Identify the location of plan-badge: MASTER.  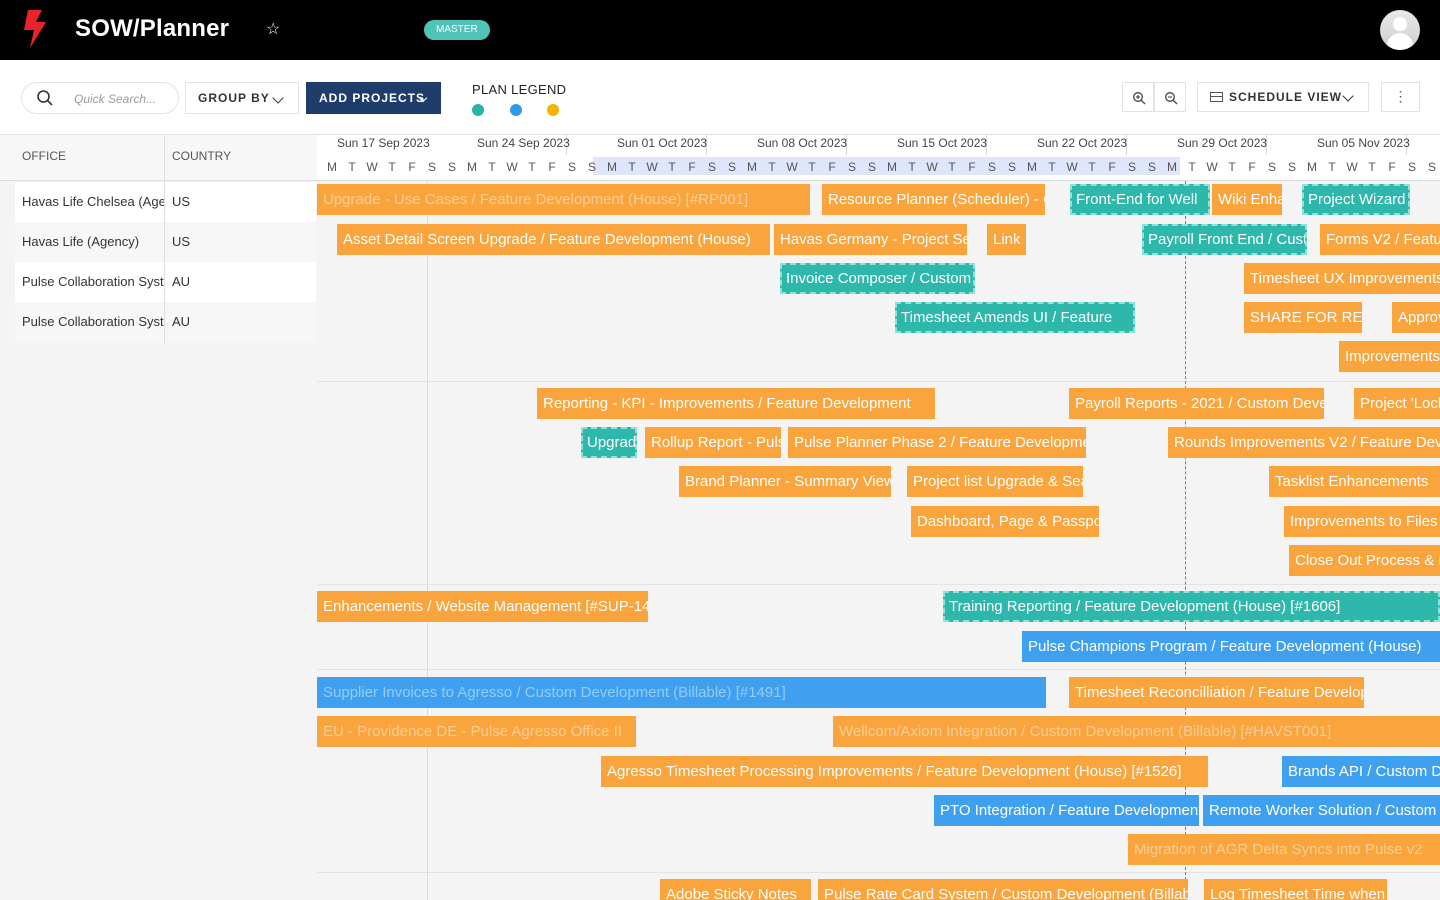
(457, 30).